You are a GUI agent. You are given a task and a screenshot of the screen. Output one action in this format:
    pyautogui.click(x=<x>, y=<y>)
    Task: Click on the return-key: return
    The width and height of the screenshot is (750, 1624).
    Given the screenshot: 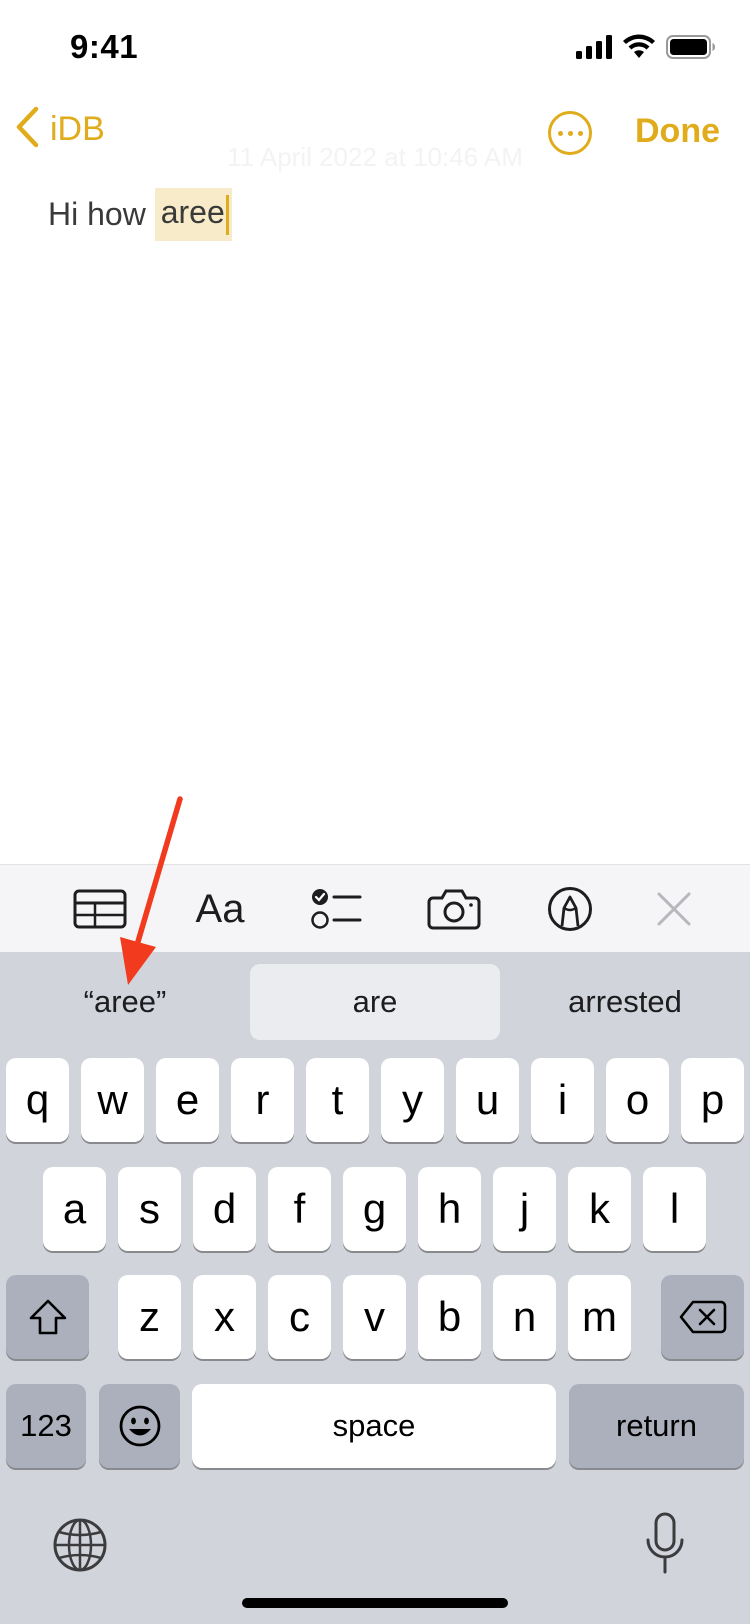 What is the action you would take?
    pyautogui.click(x=656, y=1426)
    